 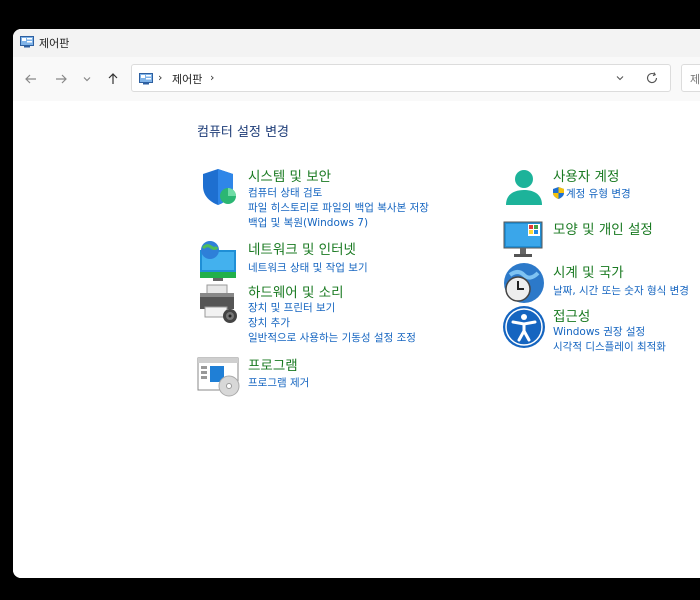 What do you see at coordinates (401, 78) in the screenshot?
I see `address-bar: › 제어판 ›` at bounding box center [401, 78].